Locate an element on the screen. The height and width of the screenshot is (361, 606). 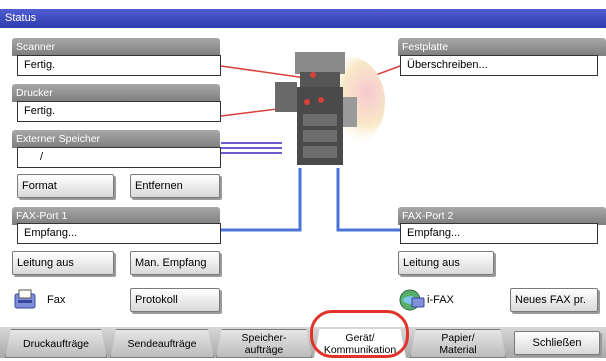
tab-sendeauftraege-label: Sendeaufträge is located at coordinates (162, 343).